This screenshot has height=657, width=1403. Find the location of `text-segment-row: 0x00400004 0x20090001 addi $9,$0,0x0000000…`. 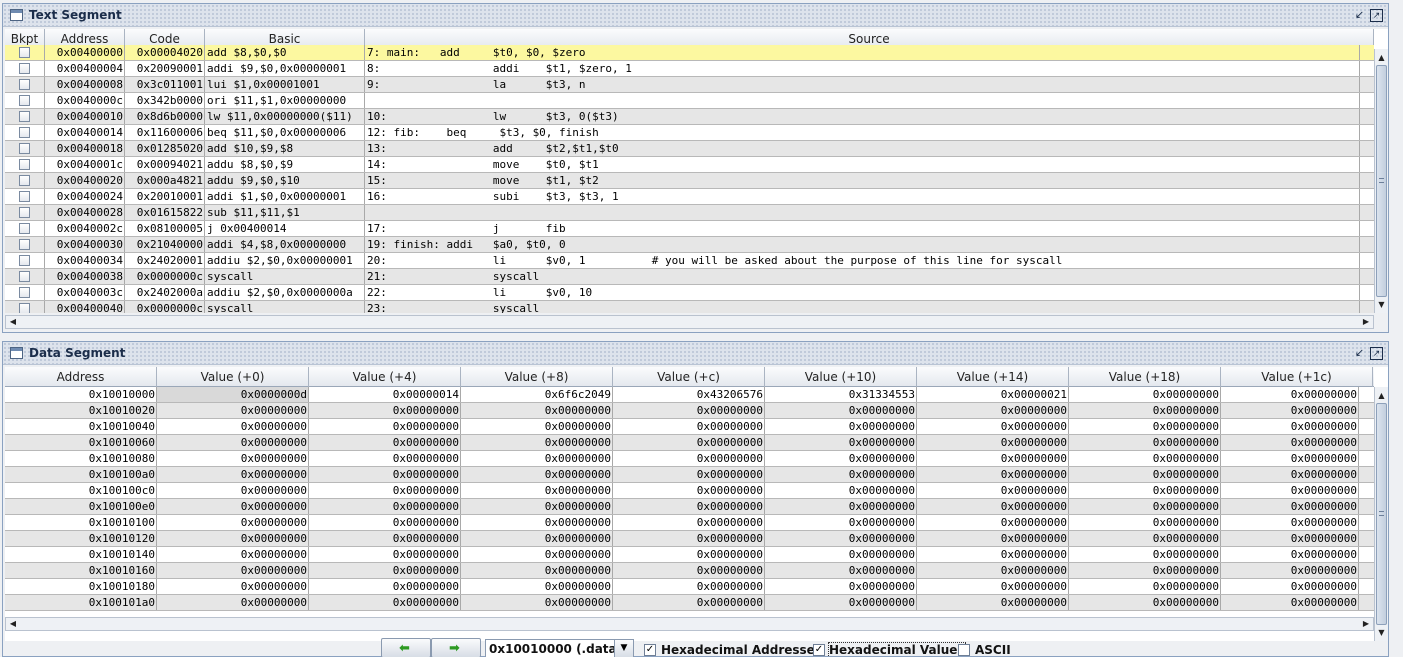

text-segment-row: 0x00400004 0x20090001 addi $9,$0,0x0000000… is located at coordinates (689, 69).